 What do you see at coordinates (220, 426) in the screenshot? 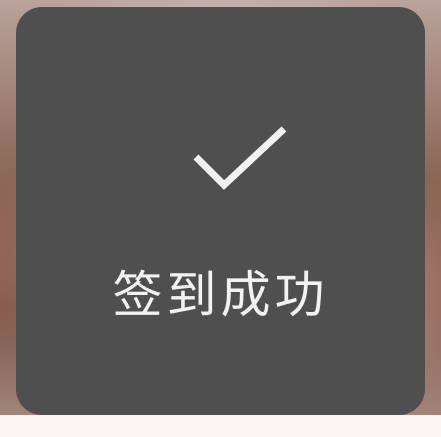
I see `bottom-edge` at bounding box center [220, 426].